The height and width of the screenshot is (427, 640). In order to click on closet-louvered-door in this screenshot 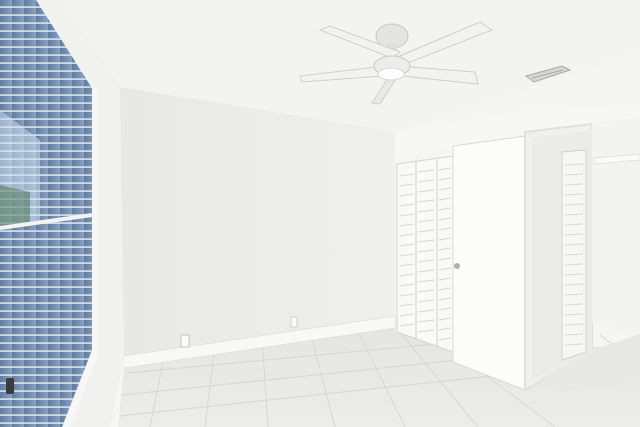, I will do `click(574, 255)`.